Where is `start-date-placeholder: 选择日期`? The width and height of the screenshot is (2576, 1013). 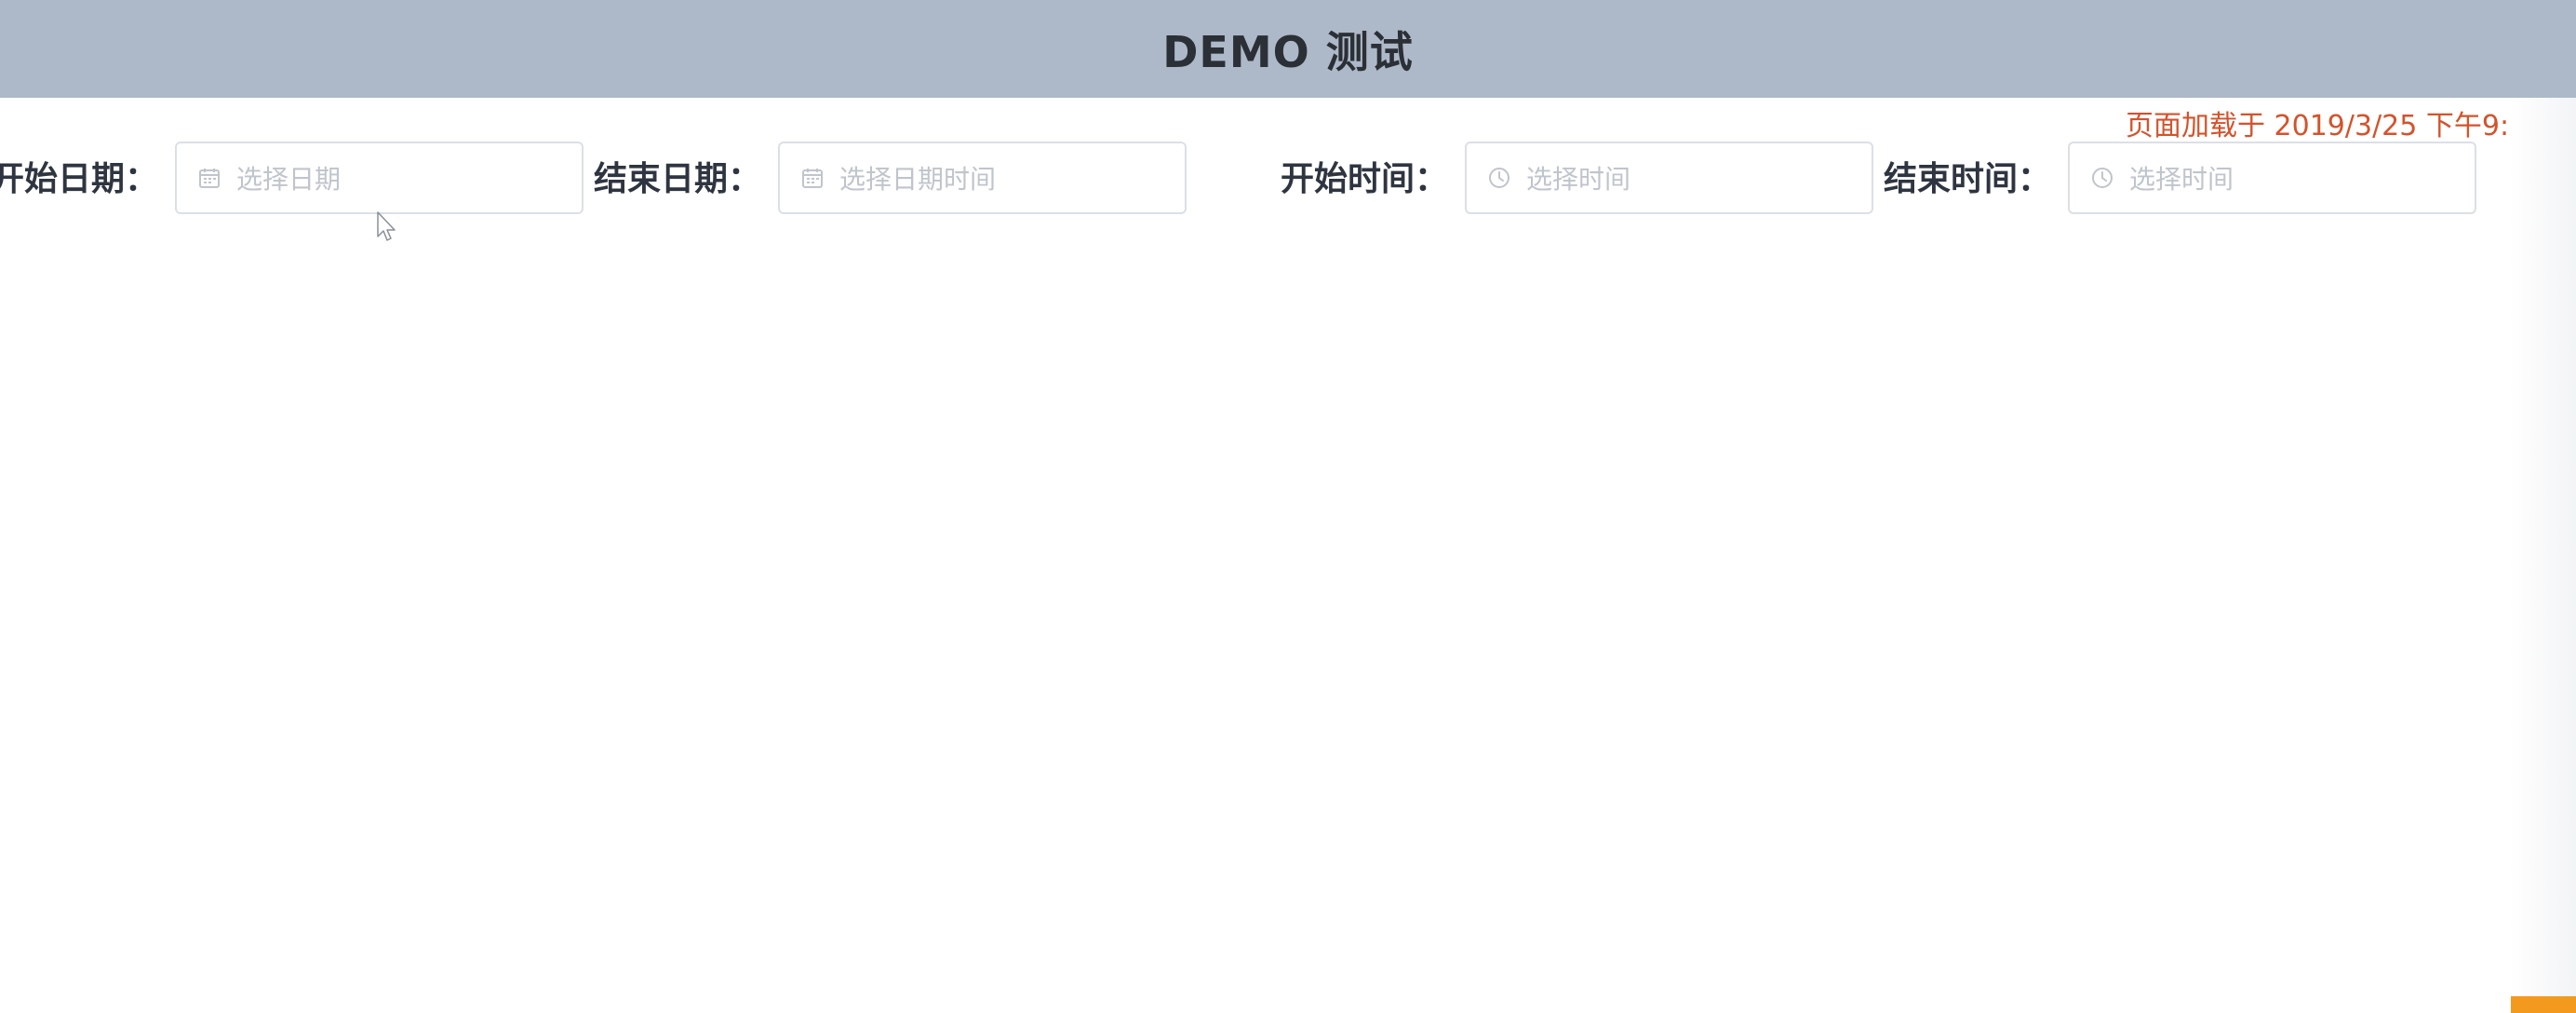 start-date-placeholder: 选择日期 is located at coordinates (289, 179).